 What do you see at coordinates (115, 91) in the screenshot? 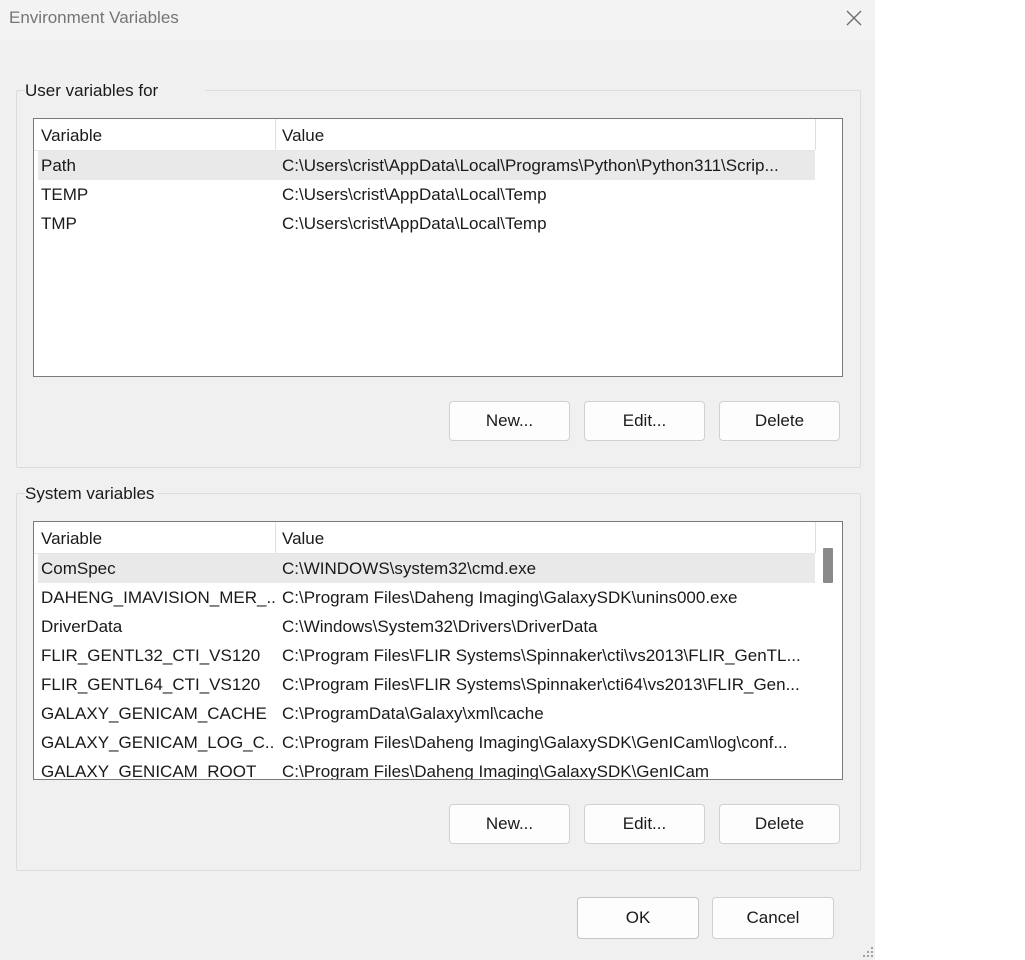
I see `user-variables-label: User variables for` at bounding box center [115, 91].